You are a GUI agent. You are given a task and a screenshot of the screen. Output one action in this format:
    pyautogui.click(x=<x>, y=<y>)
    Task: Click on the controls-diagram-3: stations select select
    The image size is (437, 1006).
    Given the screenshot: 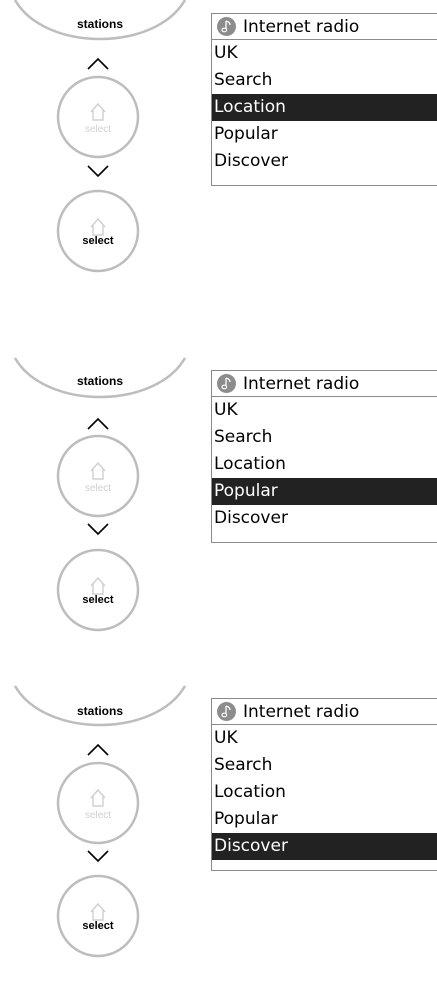 What is the action you would take?
    pyautogui.click(x=100, y=821)
    